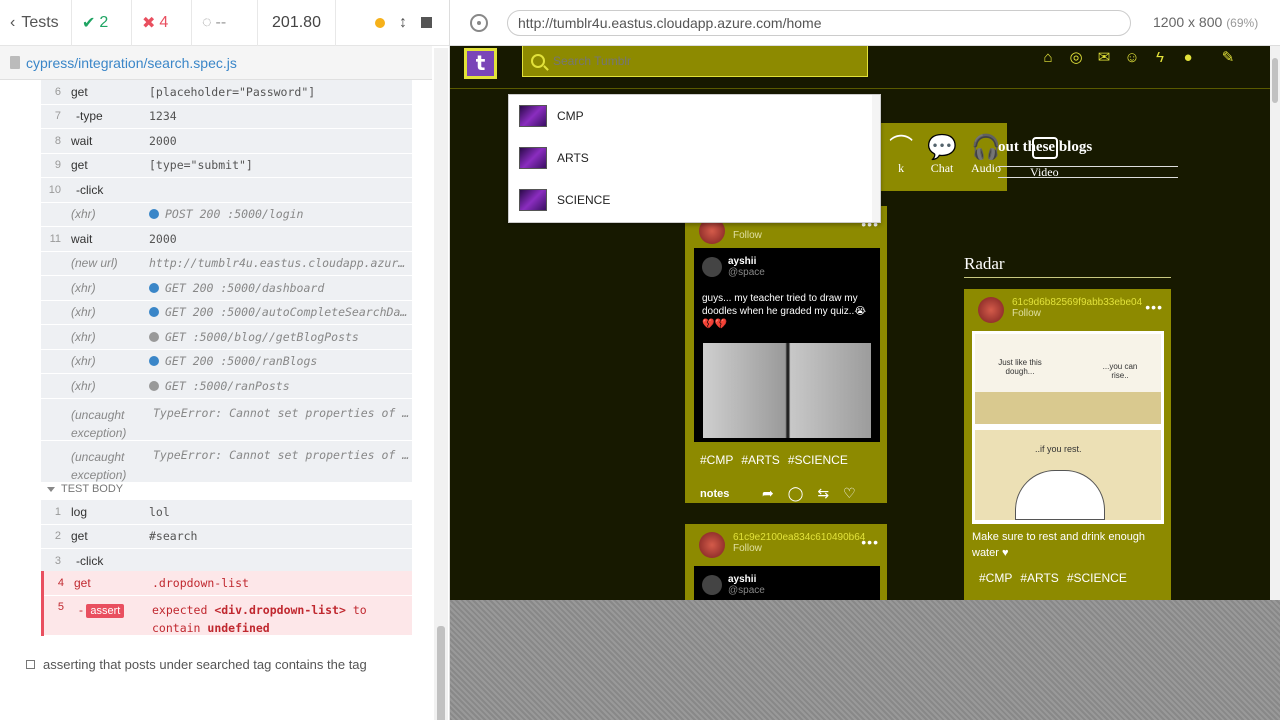 Image resolution: width=1280 pixels, height=720 pixels. Describe the element at coordinates (226, 561) in the screenshot. I see `command-row: 3 -click` at that location.